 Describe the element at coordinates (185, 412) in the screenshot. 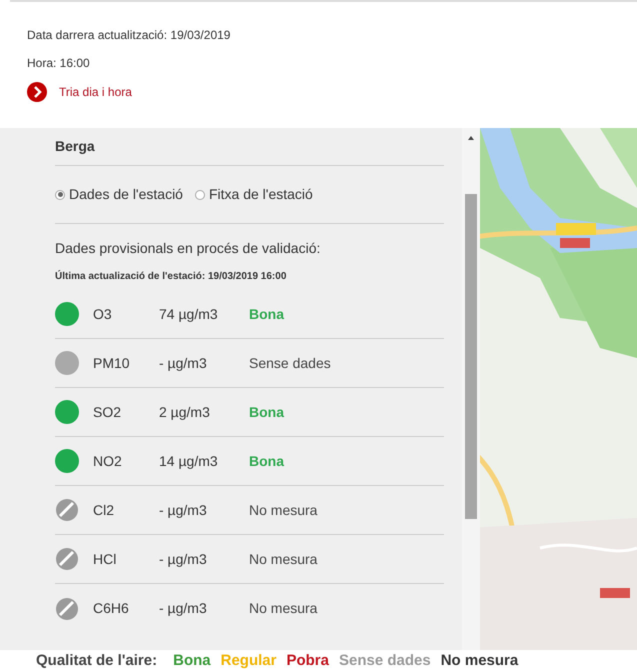

I see `pollutant-value: 2 µg/m3` at that location.